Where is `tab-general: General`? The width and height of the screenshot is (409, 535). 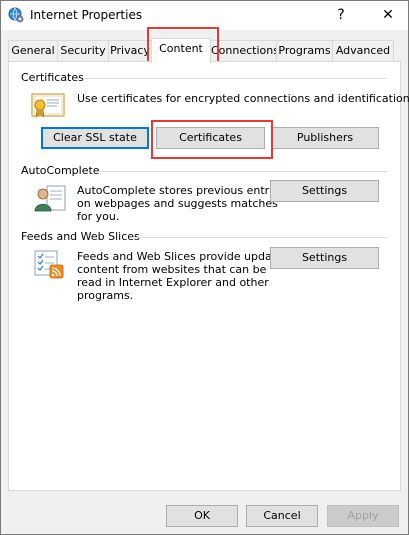 tab-general: General is located at coordinates (33, 51).